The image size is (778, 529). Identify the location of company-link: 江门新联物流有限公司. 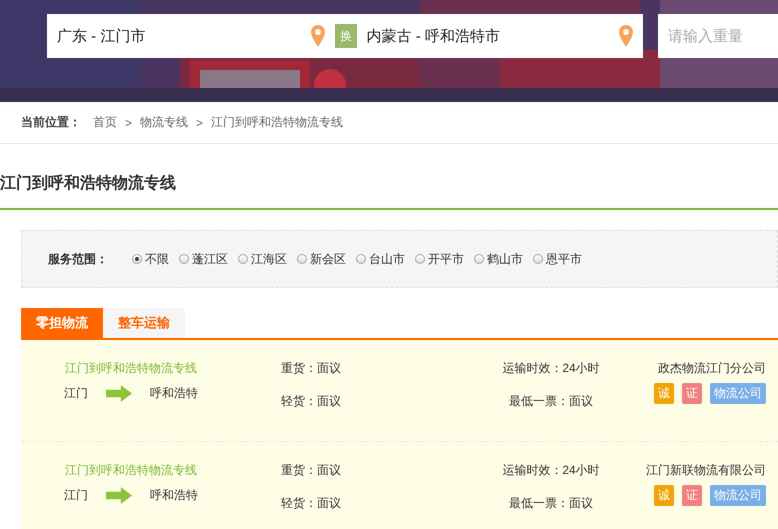
(706, 470).